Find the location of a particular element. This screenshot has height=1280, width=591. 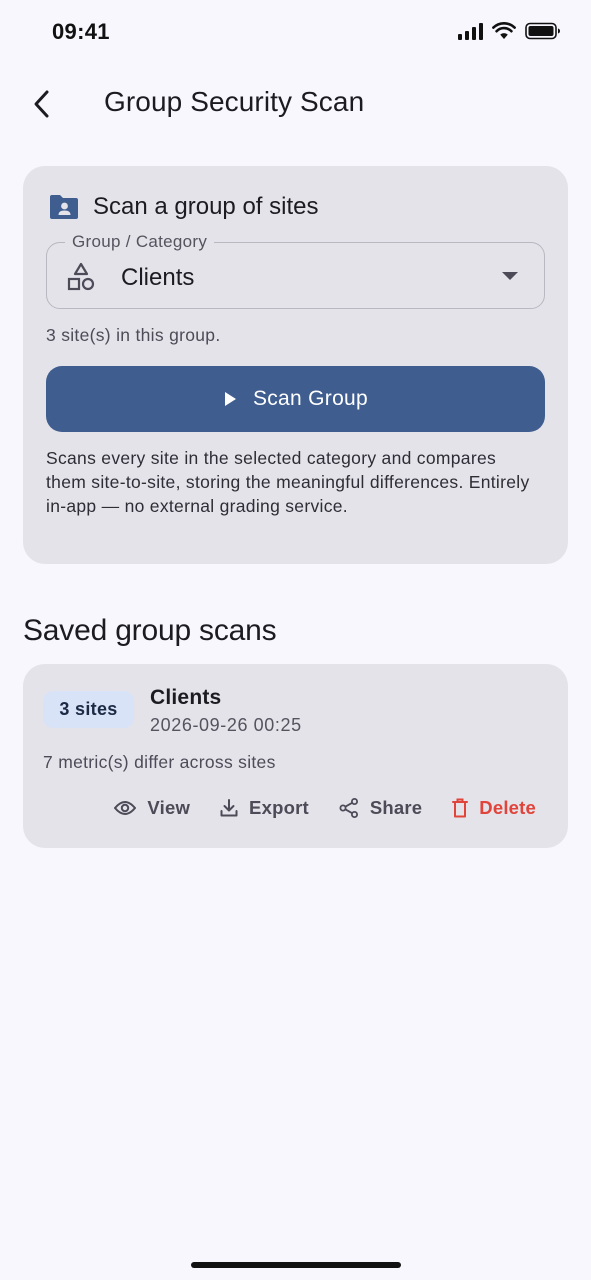

status-time: 09:41 is located at coordinates (81, 31).